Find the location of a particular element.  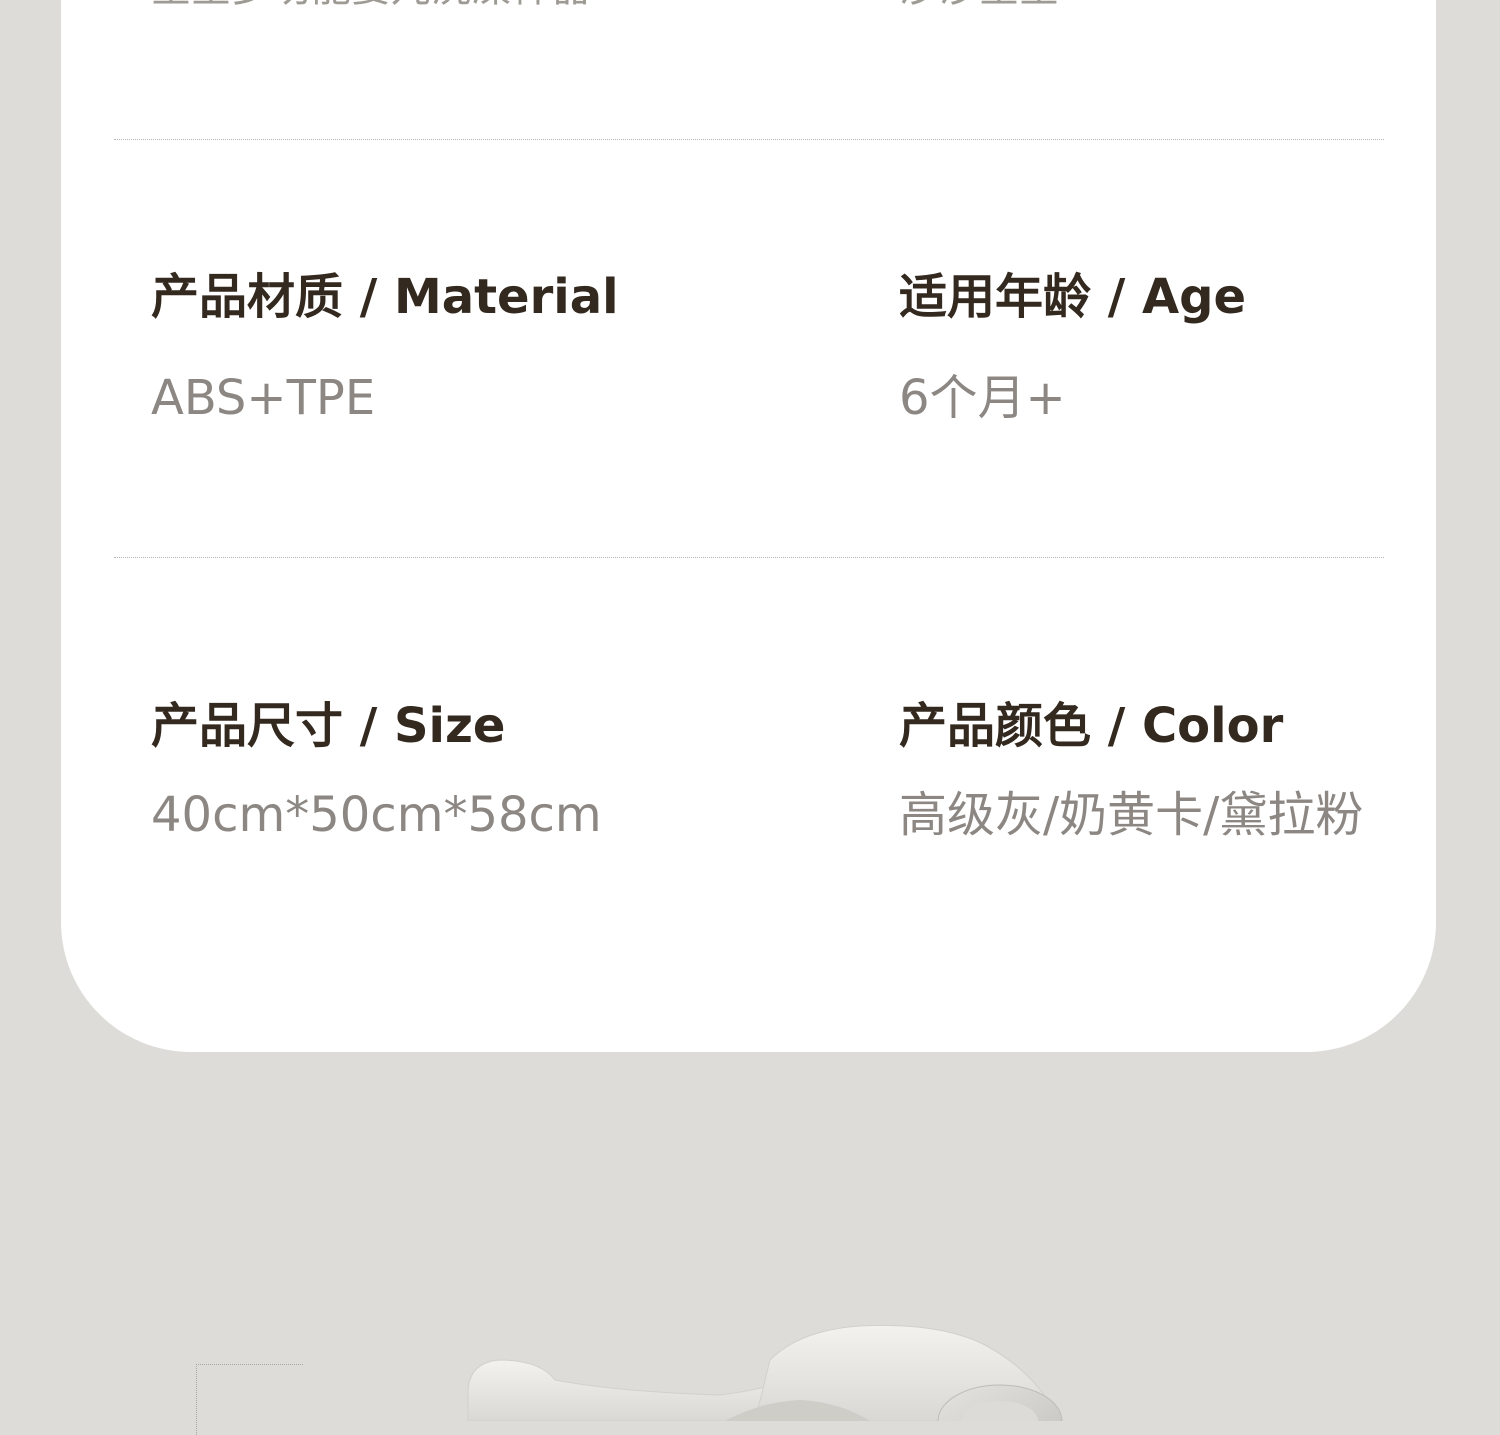

bath-seat-product-image is located at coordinates (765, 1372).